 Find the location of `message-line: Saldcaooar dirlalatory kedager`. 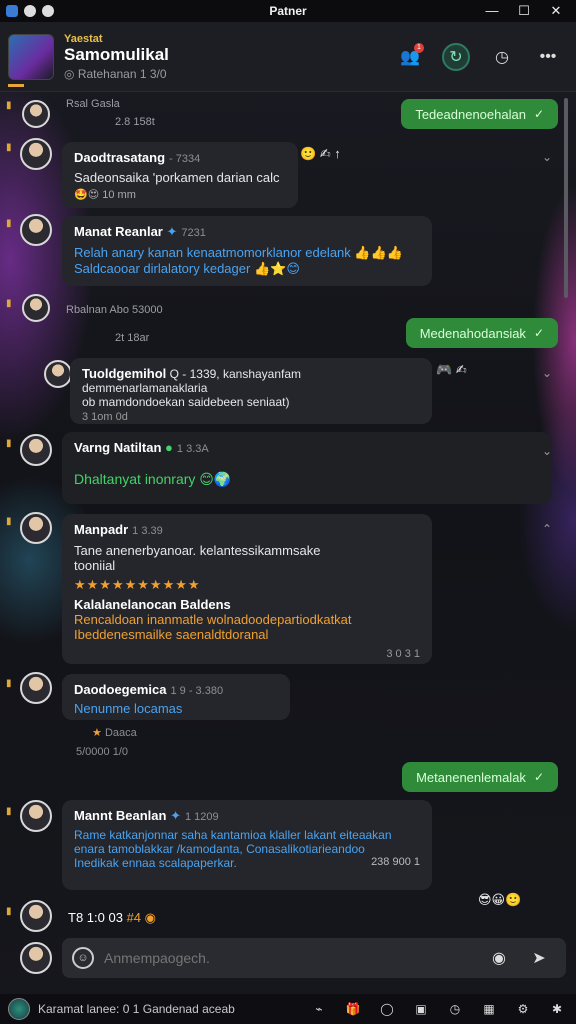

message-line: Saldcaooar dirlalatory kedager is located at coordinates (162, 268).